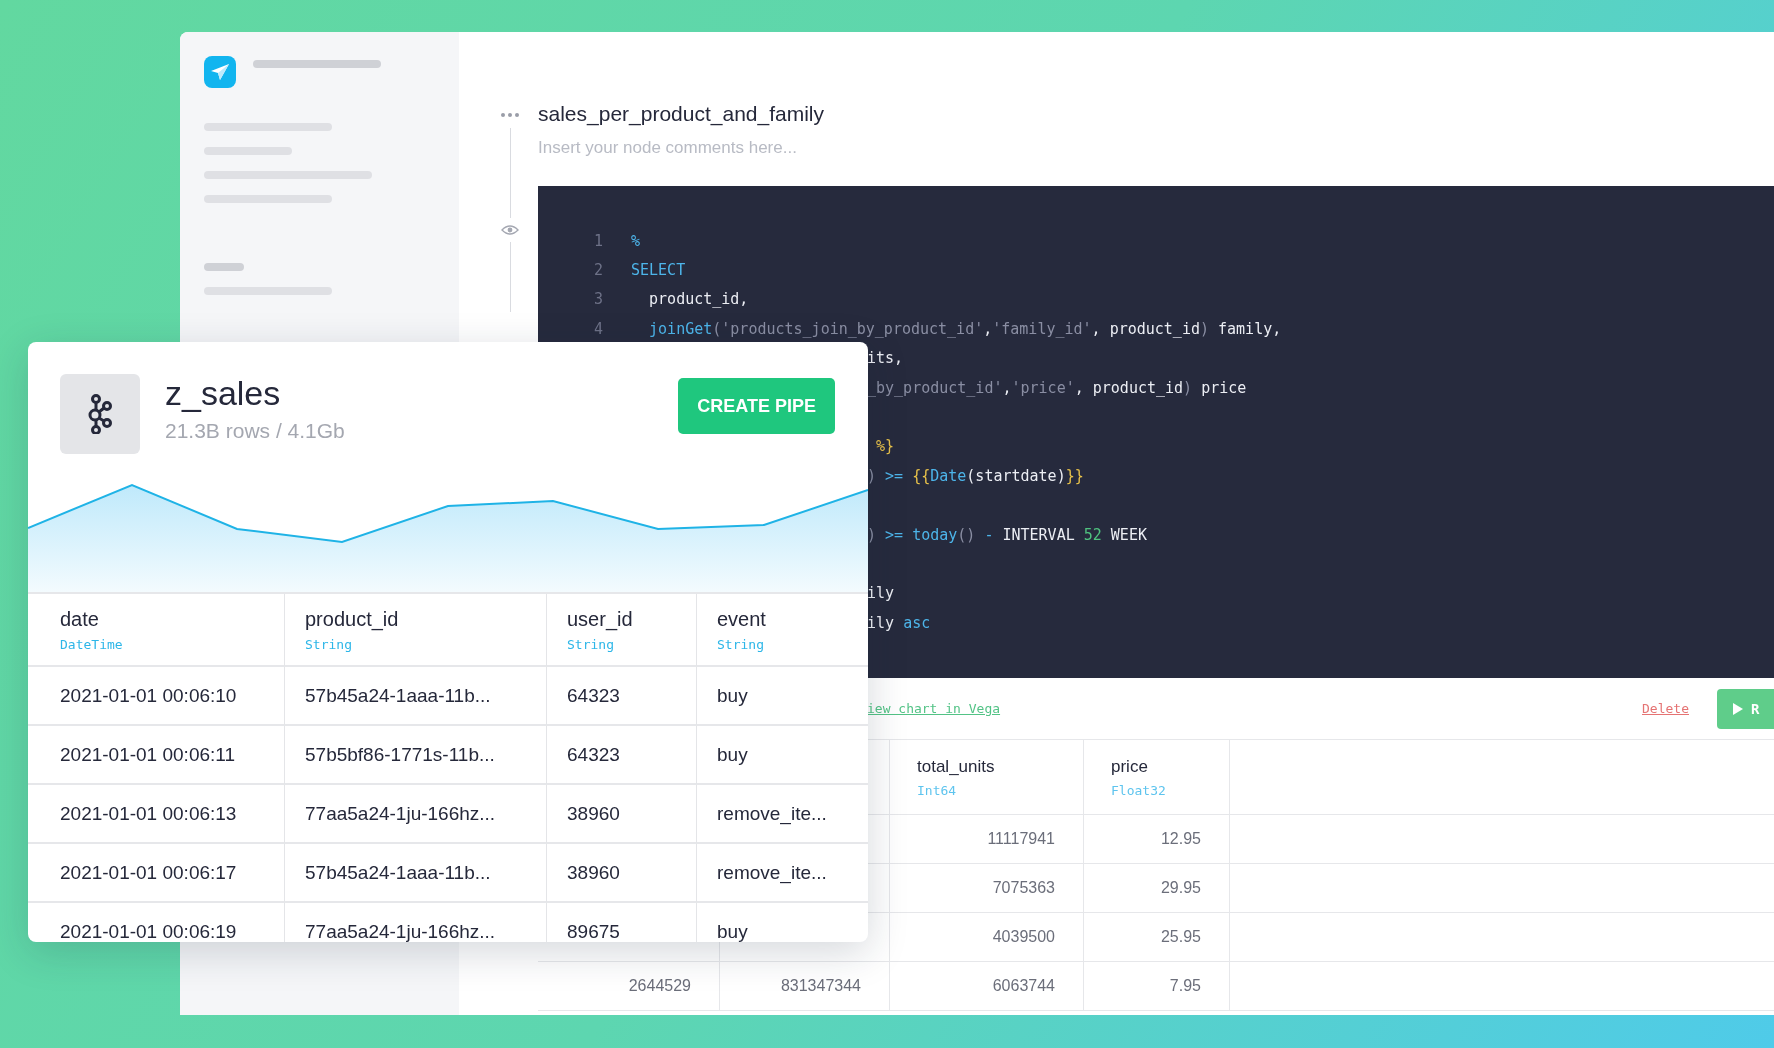 The image size is (1774, 1048). Describe the element at coordinates (156, 755) in the screenshot. I see `table-cell: 2021-01-01 00:06:11` at that location.